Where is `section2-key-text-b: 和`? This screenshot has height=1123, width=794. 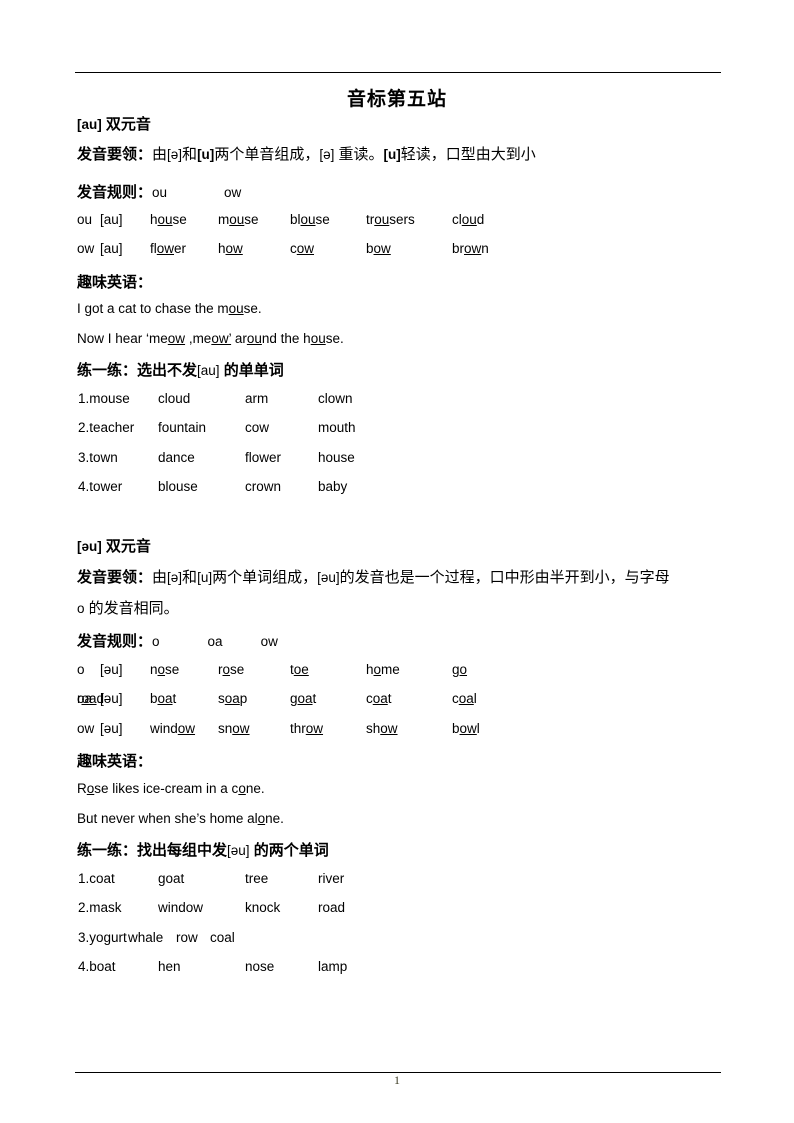 section2-key-text-b: 和 is located at coordinates (190, 577).